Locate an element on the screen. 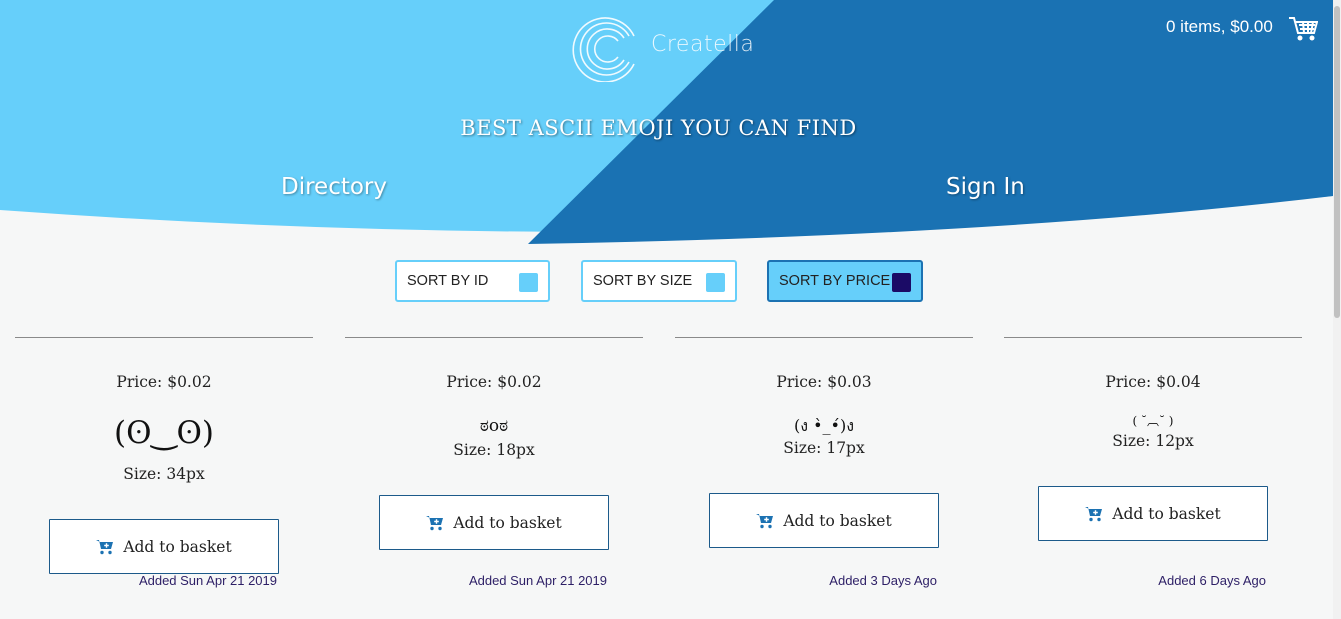 Image resolution: width=1341 pixels, height=619 pixels. added-date: Added 6 Days Ago is located at coordinates (1212, 580).